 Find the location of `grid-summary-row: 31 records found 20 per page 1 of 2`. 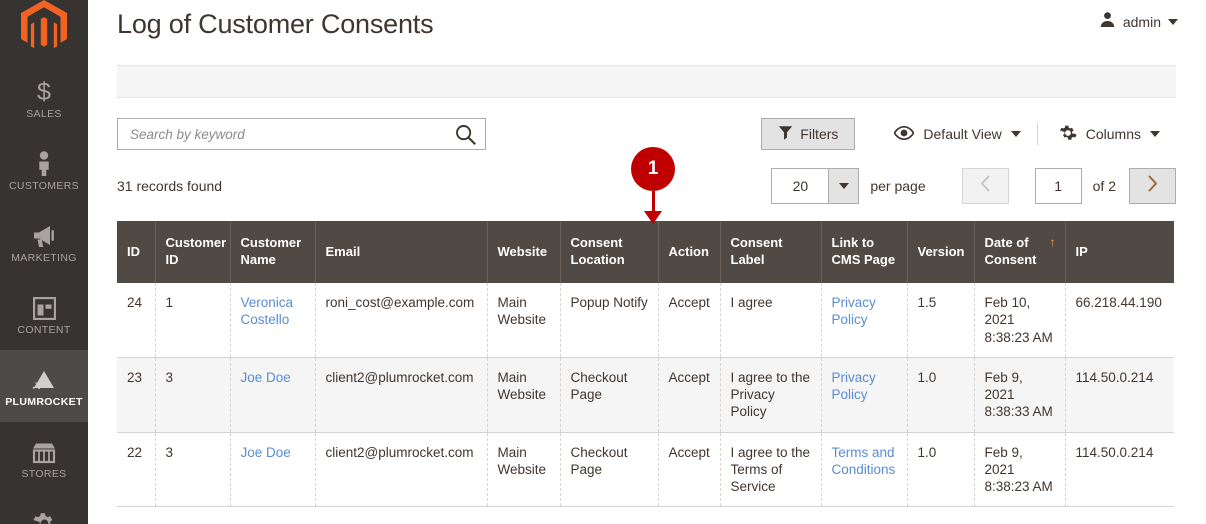

grid-summary-row: 31 records found 20 per page 1 of 2 is located at coordinates (646, 186).